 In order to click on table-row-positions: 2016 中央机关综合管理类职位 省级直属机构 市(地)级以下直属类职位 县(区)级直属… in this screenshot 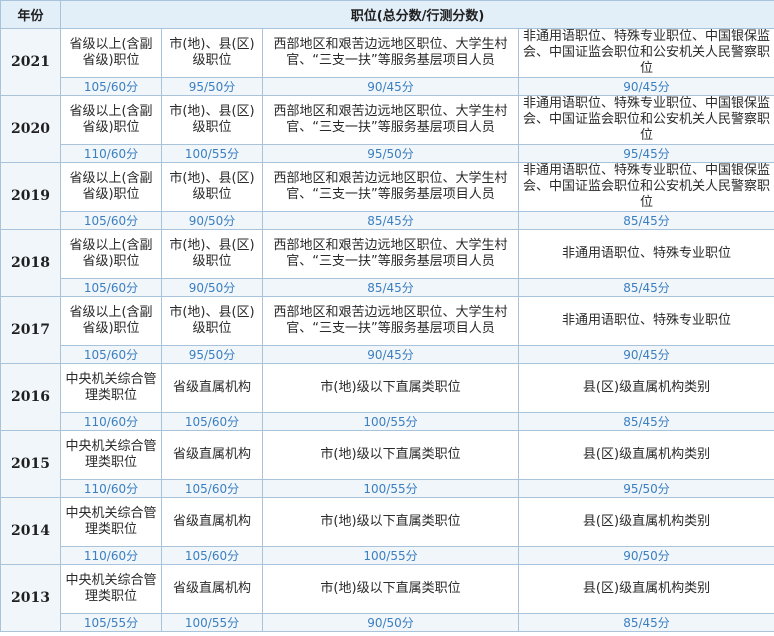, I will do `click(387, 397)`.